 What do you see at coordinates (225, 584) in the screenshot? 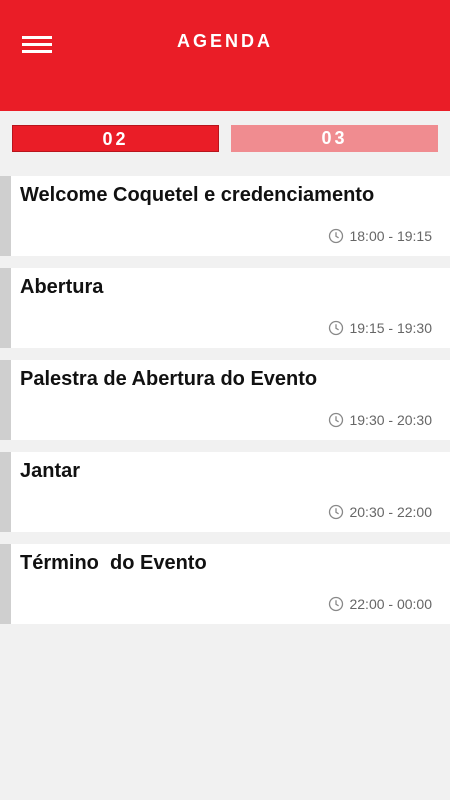
I see `list-item: Término do Evento 22:00 - 00:00` at bounding box center [225, 584].